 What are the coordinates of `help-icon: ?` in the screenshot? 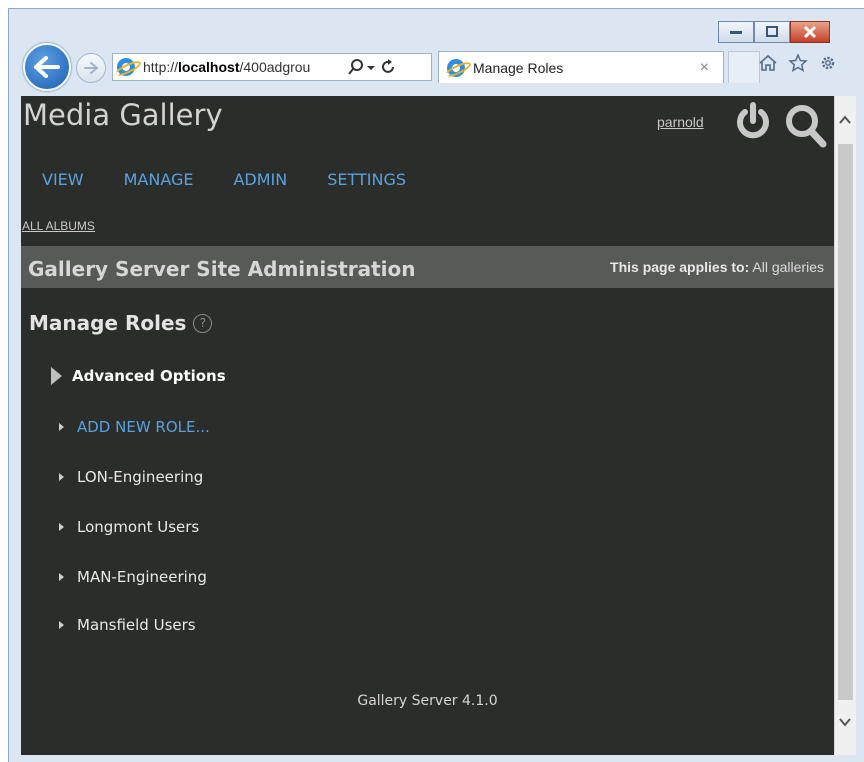 It's located at (203, 323).